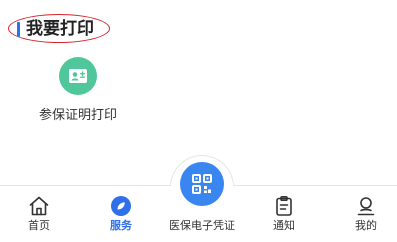  Describe the element at coordinates (284, 225) in the screenshot. I see `tab-notice-label: 通知` at that location.